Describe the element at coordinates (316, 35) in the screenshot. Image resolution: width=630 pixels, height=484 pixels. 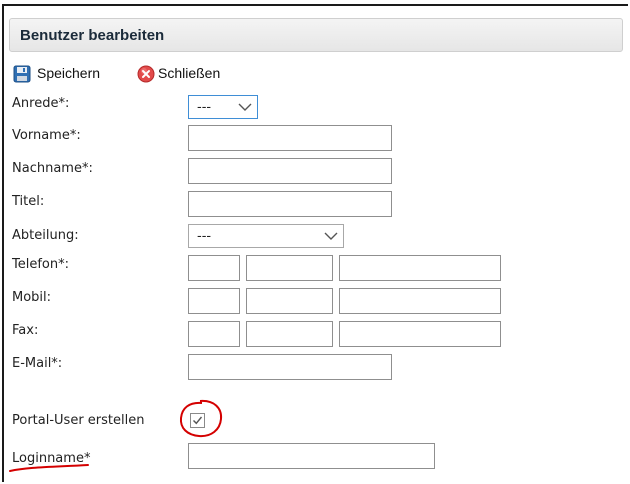
I see `form-title-bar: Benutzer bearbeiten` at that location.